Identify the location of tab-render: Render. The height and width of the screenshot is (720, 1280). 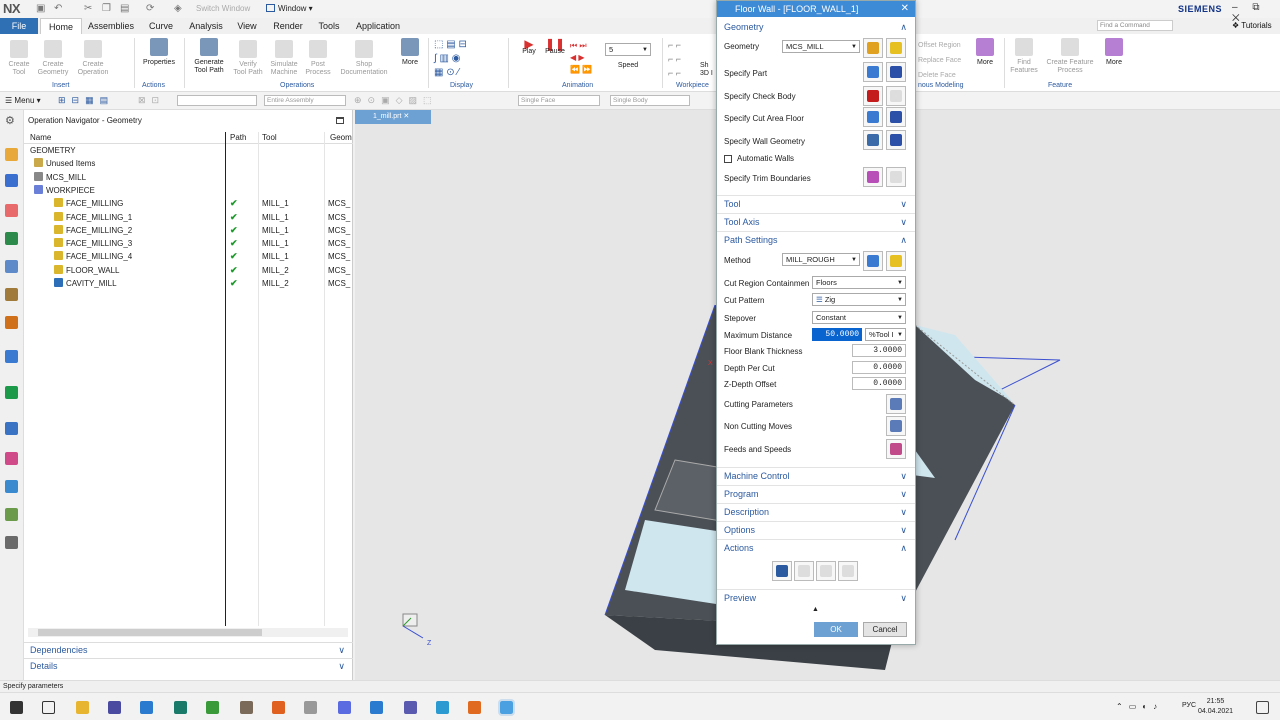
(288, 26).